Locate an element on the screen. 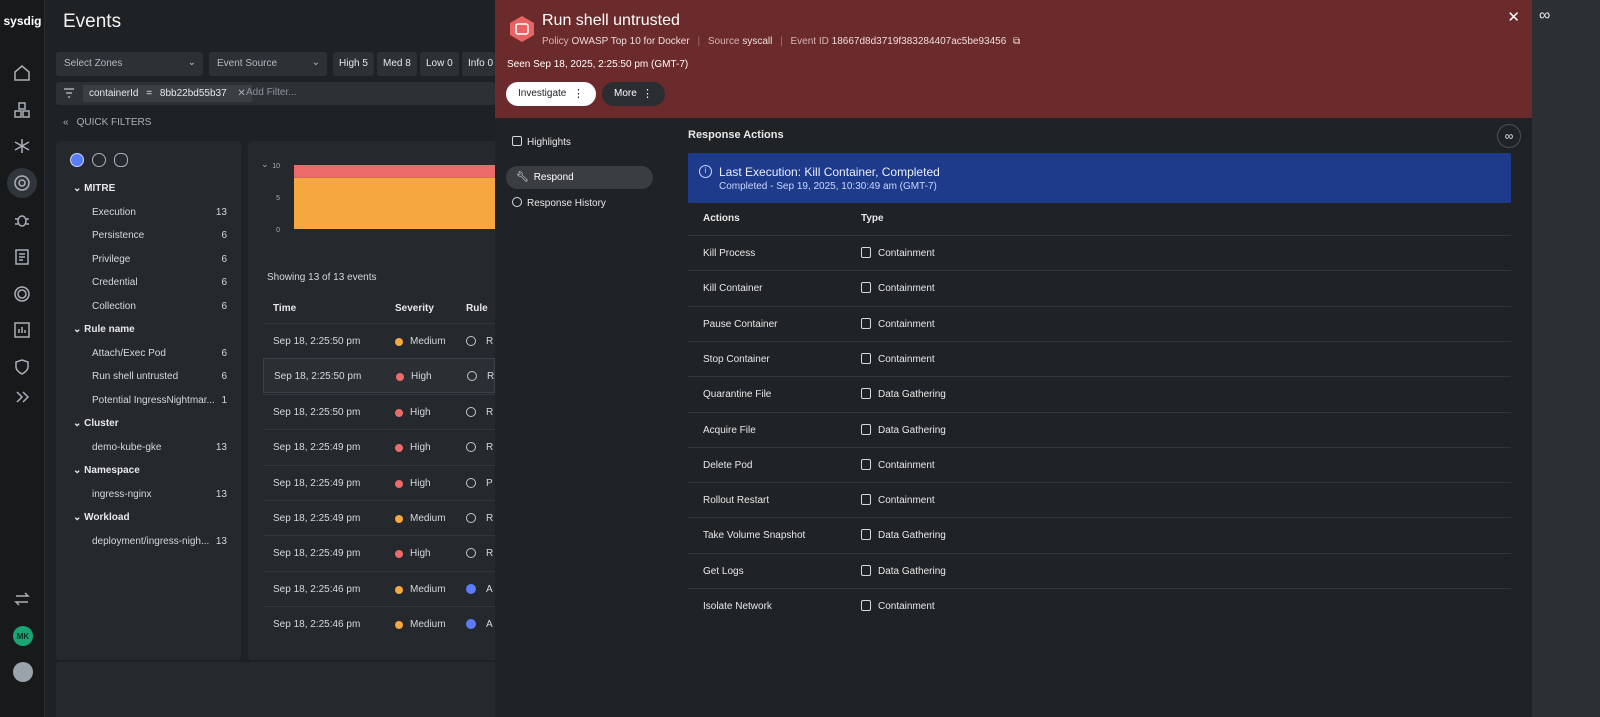 The image size is (1600, 717). rule-type-icon is located at coordinates (471, 588).